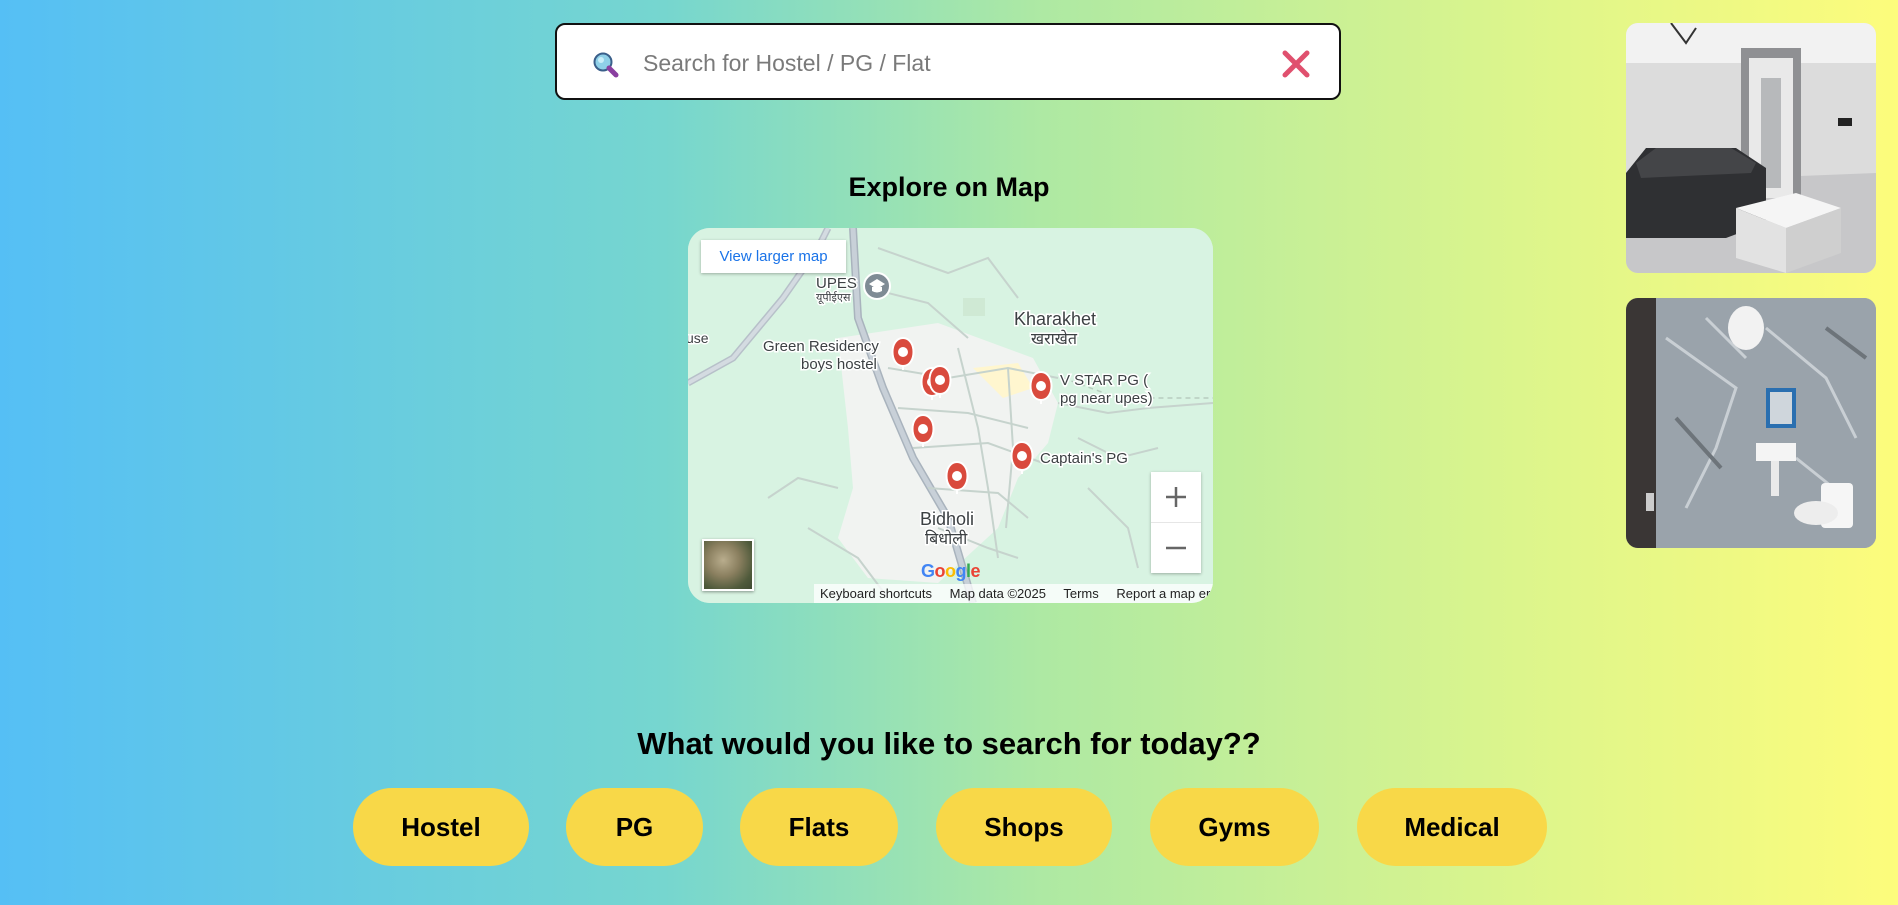  Describe the element at coordinates (833, 298) in the screenshot. I see `map-label-upes-hindi: यूपीईएस` at that location.